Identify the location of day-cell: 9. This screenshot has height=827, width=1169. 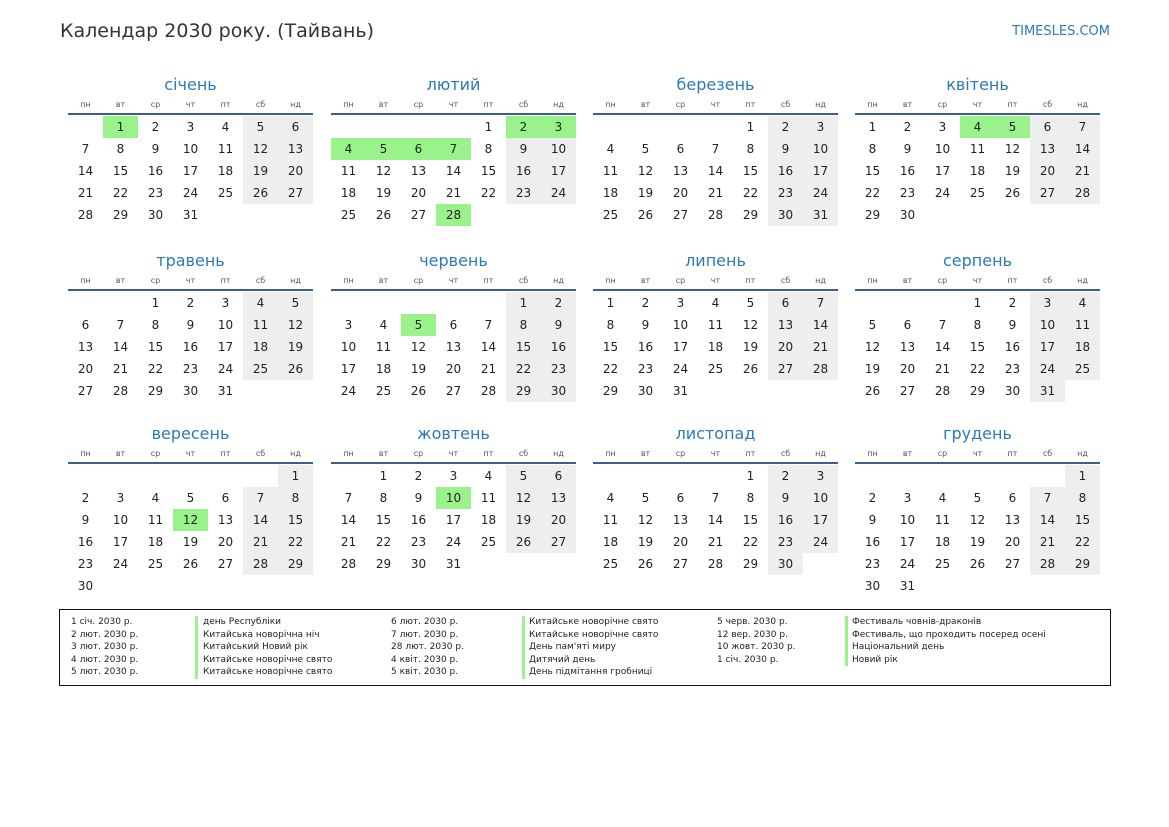
(523, 149).